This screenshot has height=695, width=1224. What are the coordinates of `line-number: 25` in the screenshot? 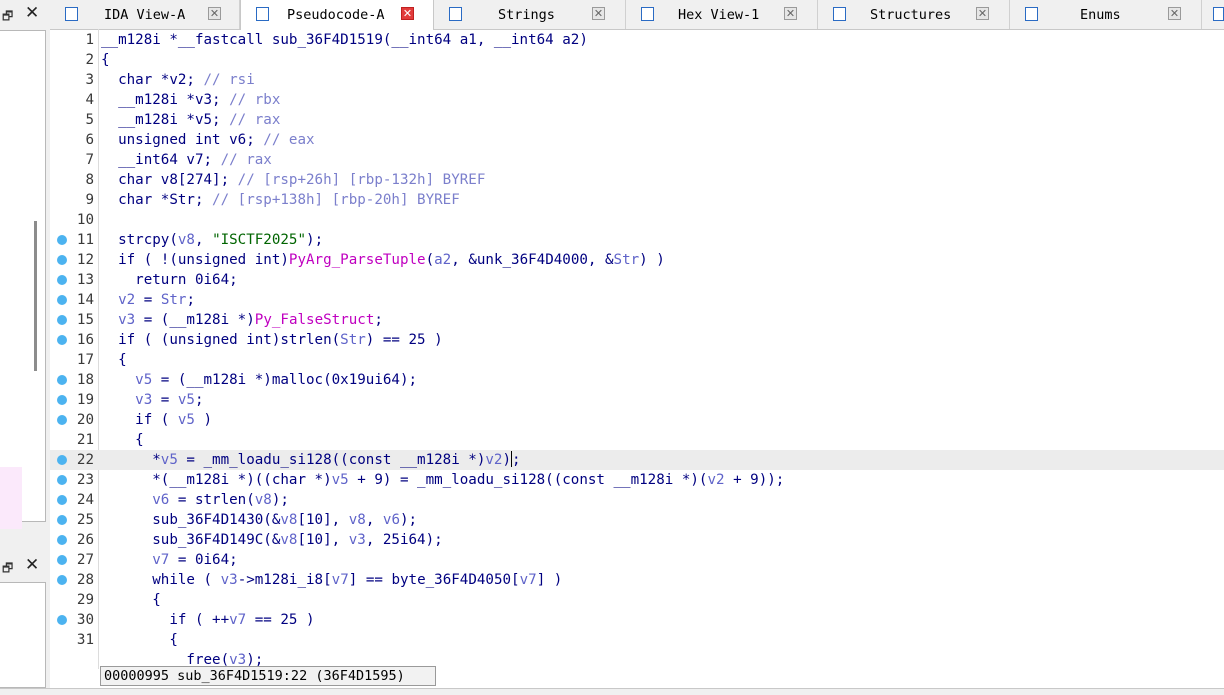 It's located at (85, 520).